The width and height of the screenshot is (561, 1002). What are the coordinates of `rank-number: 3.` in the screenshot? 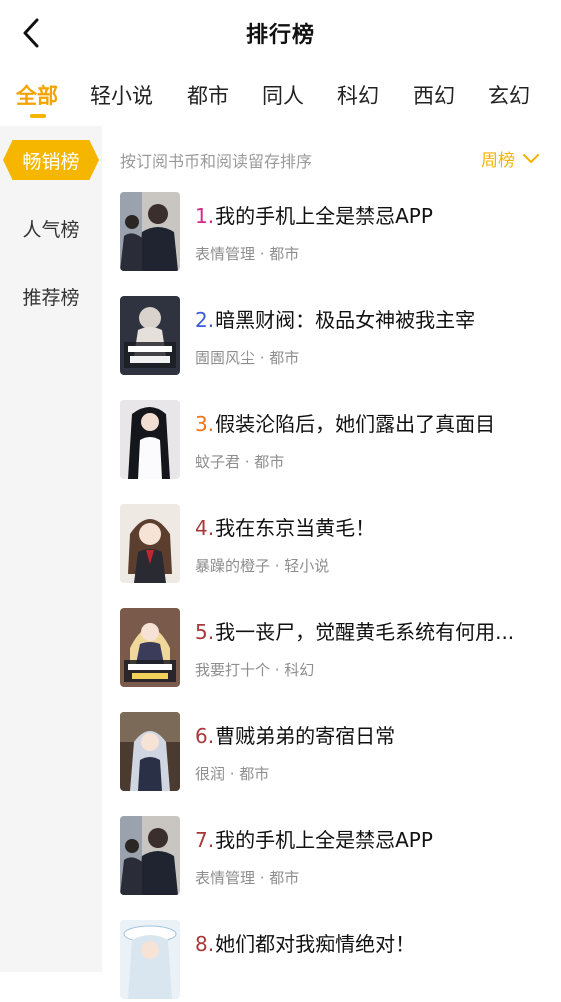 It's located at (205, 424).